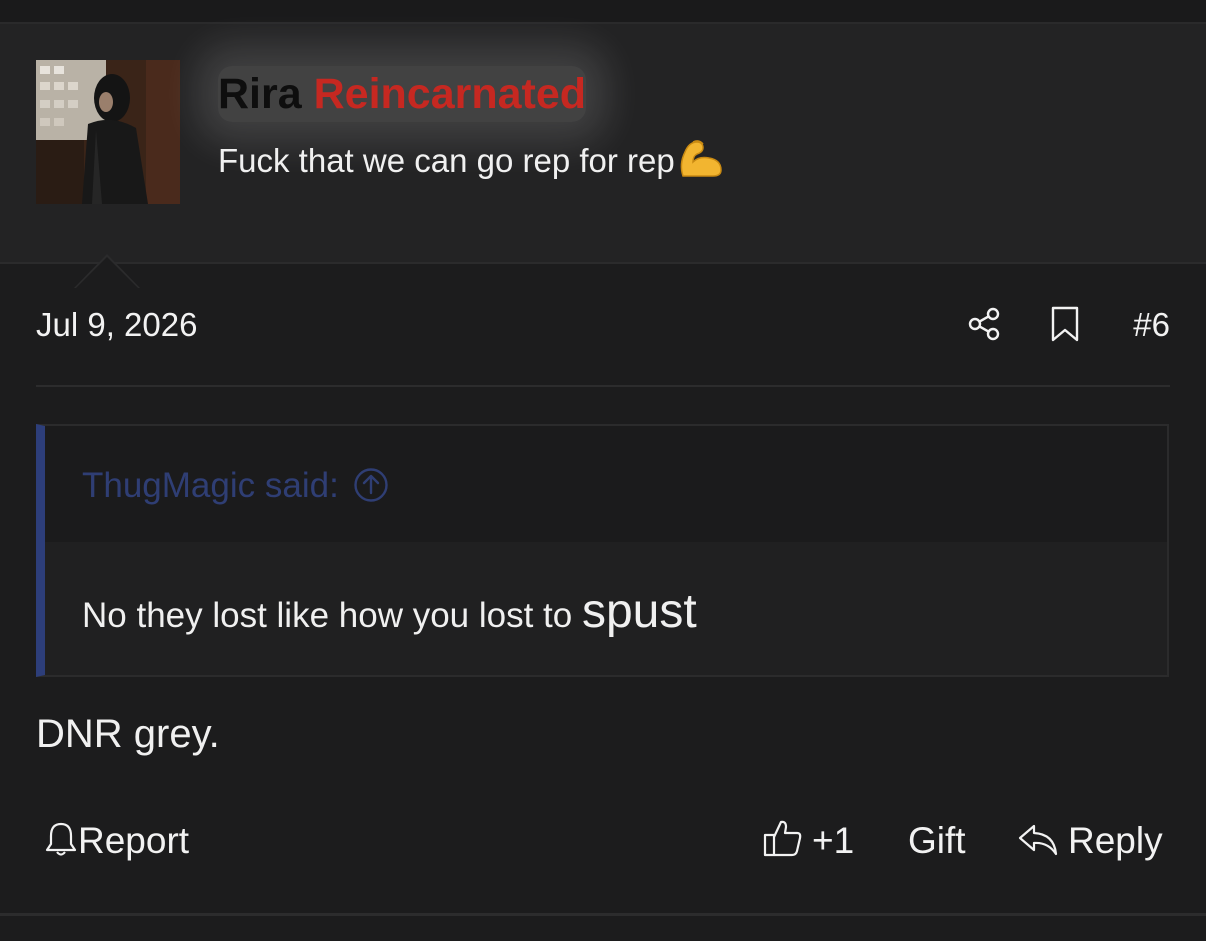 The width and height of the screenshot is (1206, 941). I want to click on quote-body-large-word: spust, so click(639, 611).